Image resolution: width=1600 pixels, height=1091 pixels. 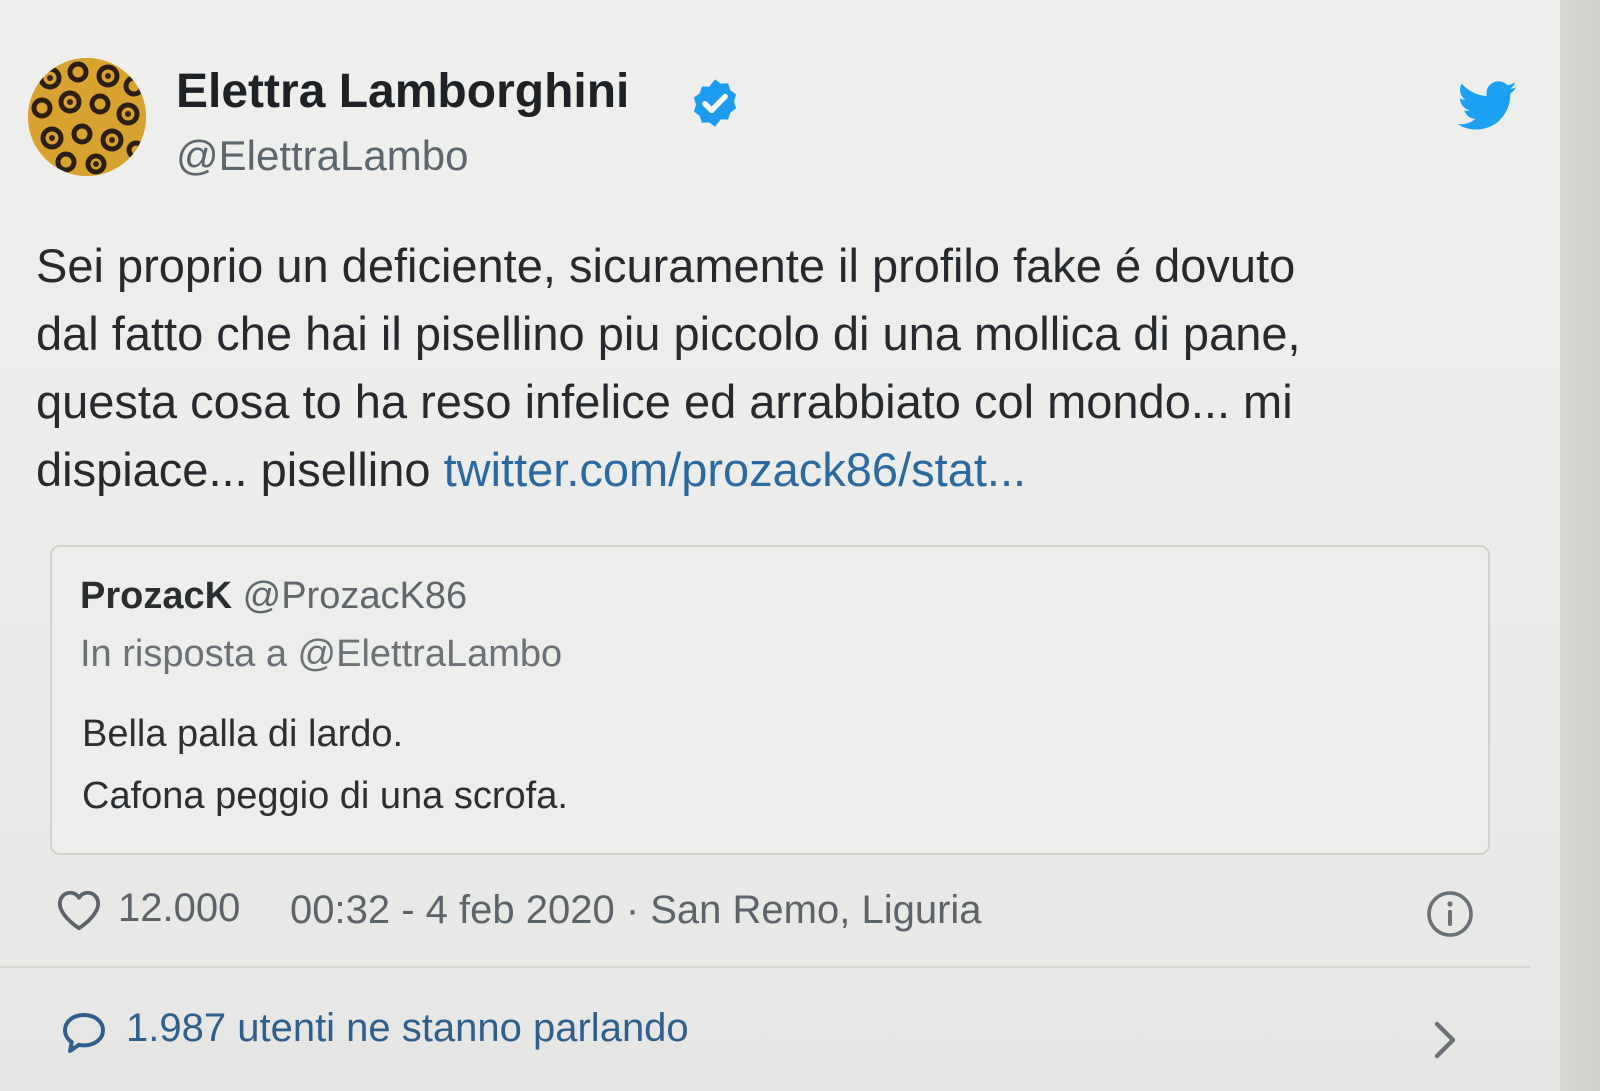 I want to click on tweet-text-line-end: dispiace... pisellino, so click(x=240, y=469).